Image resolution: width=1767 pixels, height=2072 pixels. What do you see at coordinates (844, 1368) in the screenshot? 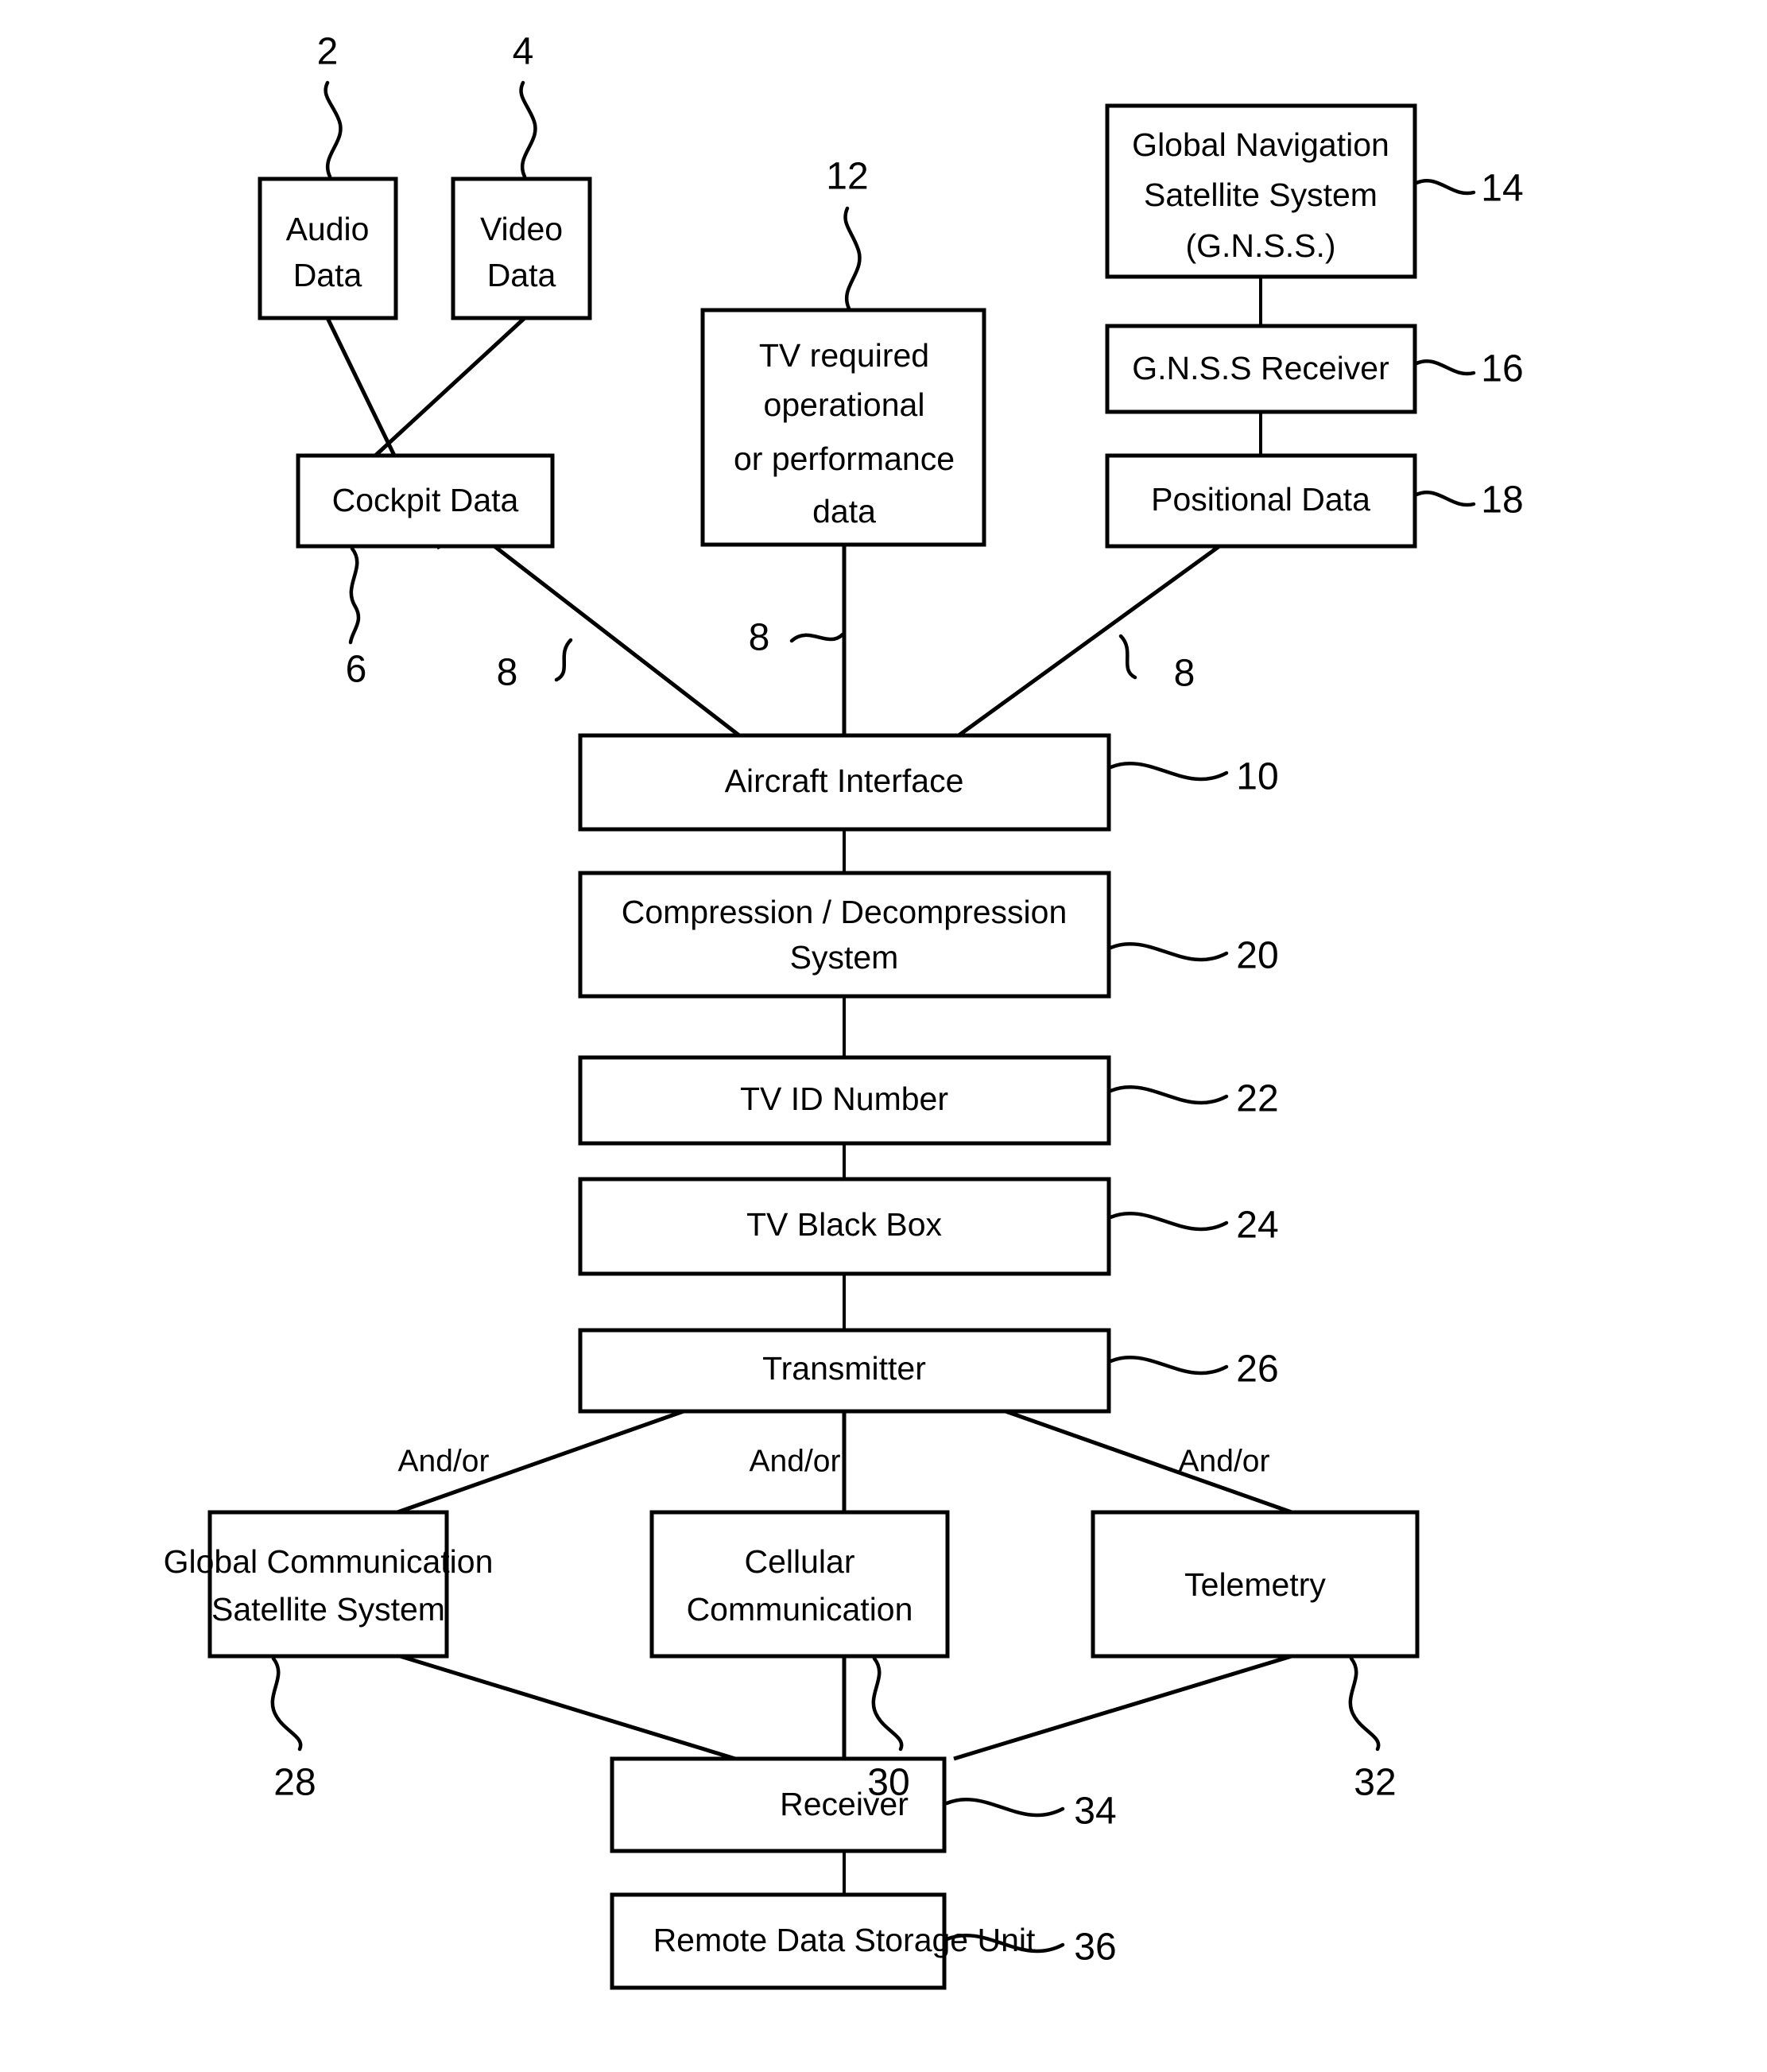
I see `label-transmitter: Transmitter` at bounding box center [844, 1368].